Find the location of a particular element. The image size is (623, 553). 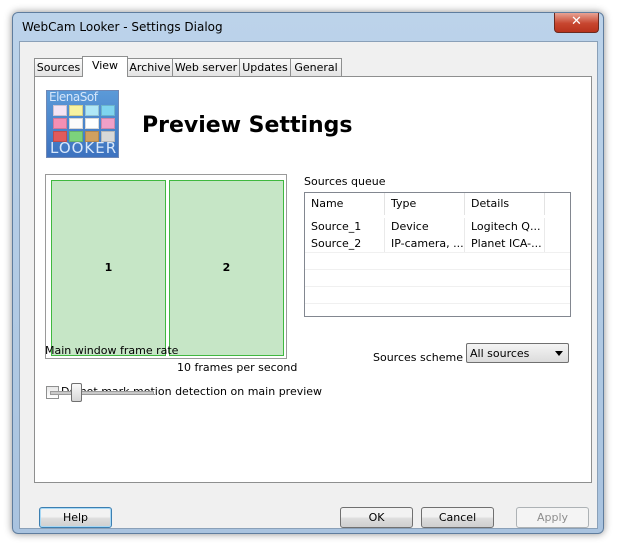

chevron-down-icon is located at coordinates (559, 353).